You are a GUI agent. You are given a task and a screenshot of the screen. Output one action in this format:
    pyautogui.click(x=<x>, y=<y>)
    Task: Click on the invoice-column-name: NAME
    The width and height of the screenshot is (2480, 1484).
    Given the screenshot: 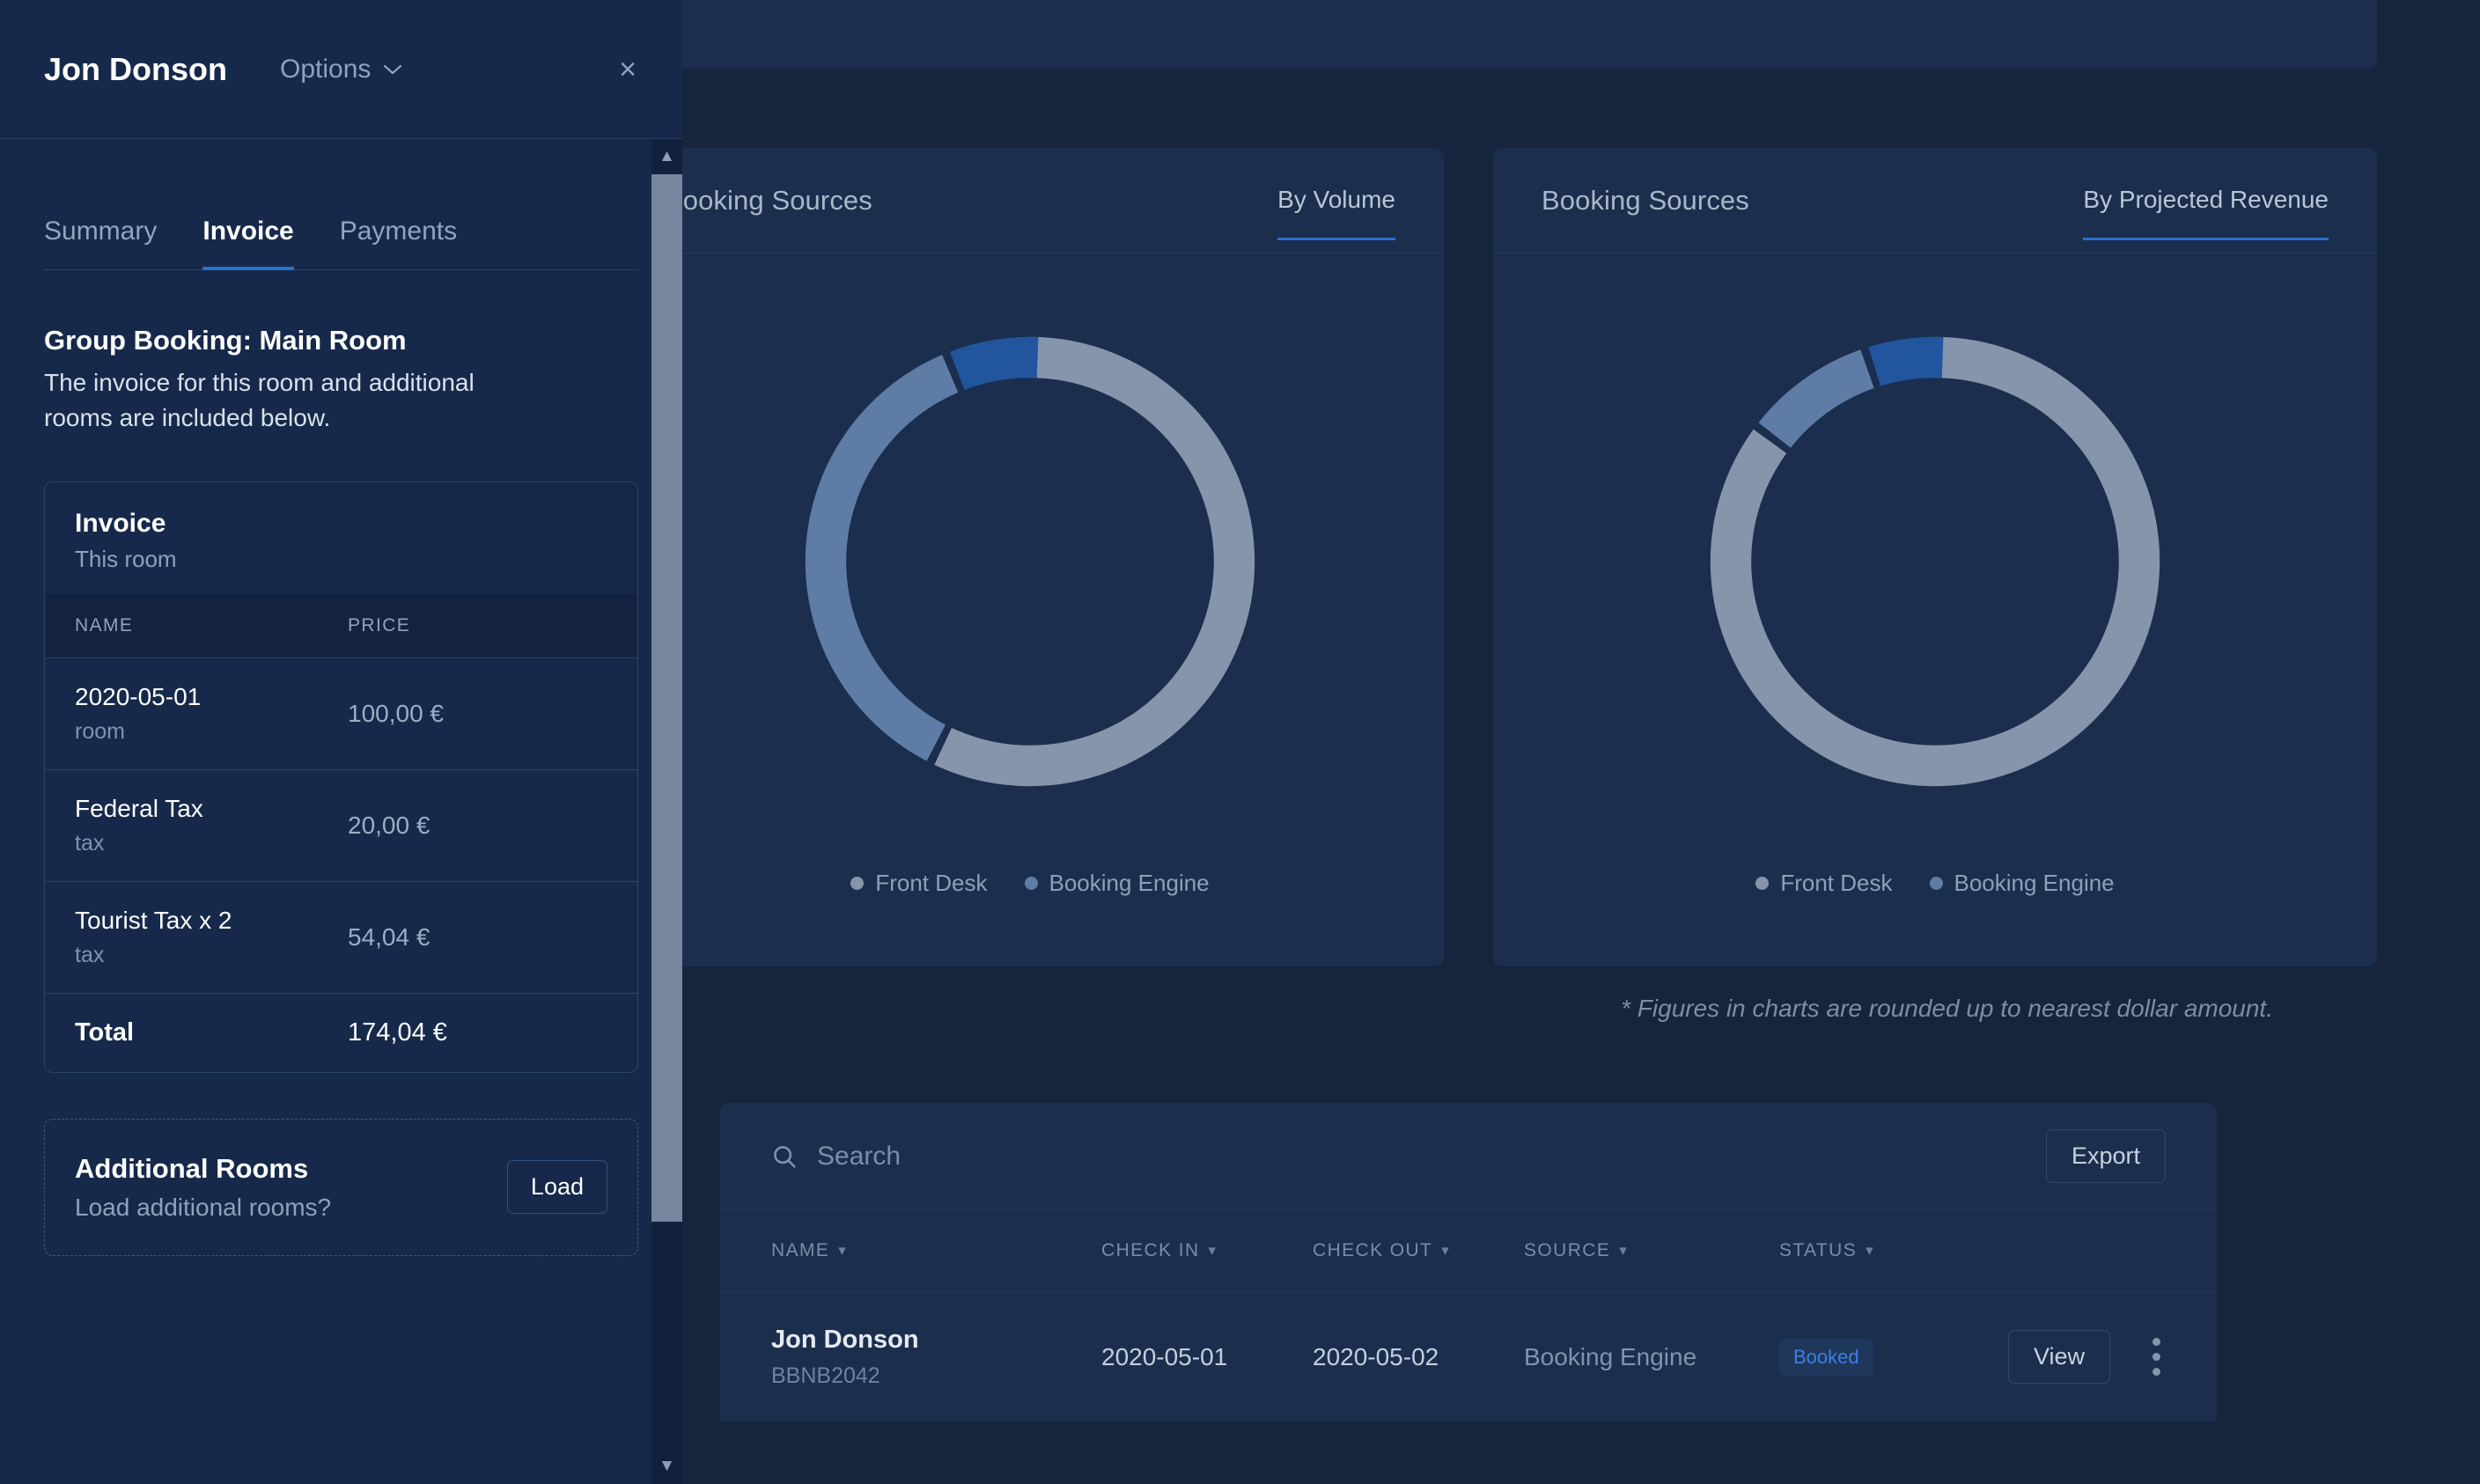 What is the action you would take?
    pyautogui.click(x=104, y=624)
    